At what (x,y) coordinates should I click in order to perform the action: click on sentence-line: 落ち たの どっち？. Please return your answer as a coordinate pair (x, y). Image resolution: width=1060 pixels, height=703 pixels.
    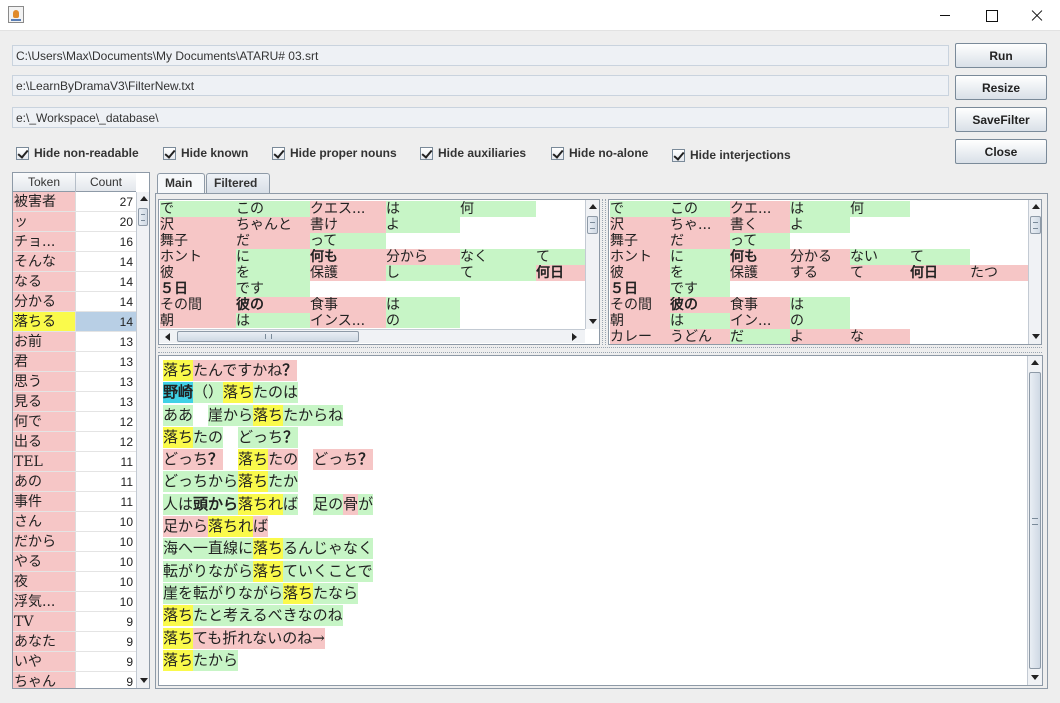
    Looking at the image, I should click on (268, 437).